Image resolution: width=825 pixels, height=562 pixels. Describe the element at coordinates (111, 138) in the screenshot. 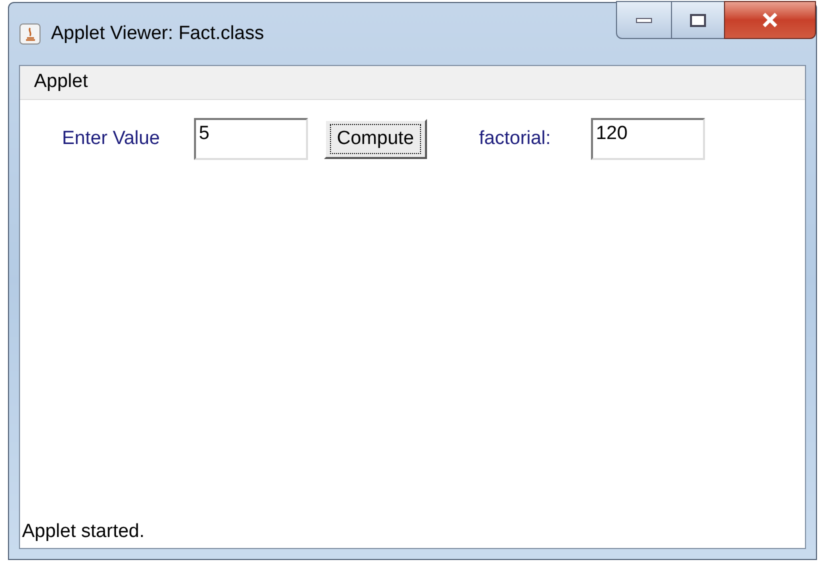

I see `input-label: Enter Value` at that location.